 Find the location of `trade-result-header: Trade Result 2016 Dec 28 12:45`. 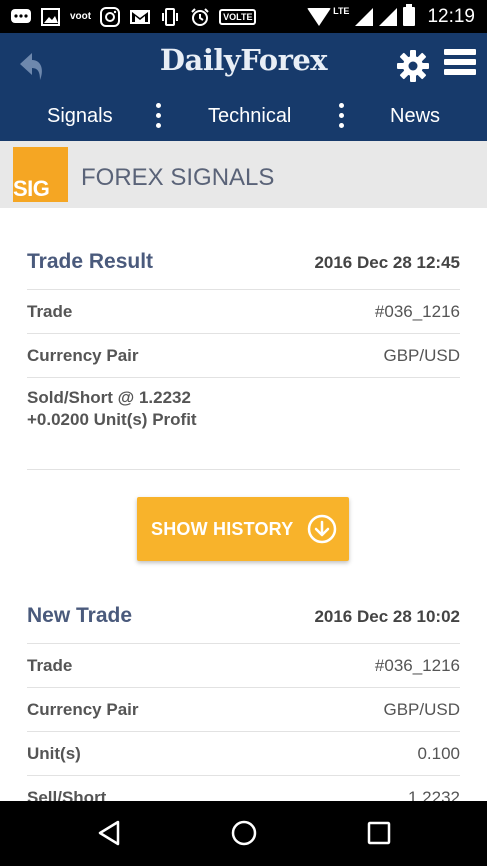

trade-result-header: Trade Result 2016 Dec 28 12:45 is located at coordinates (243, 265).